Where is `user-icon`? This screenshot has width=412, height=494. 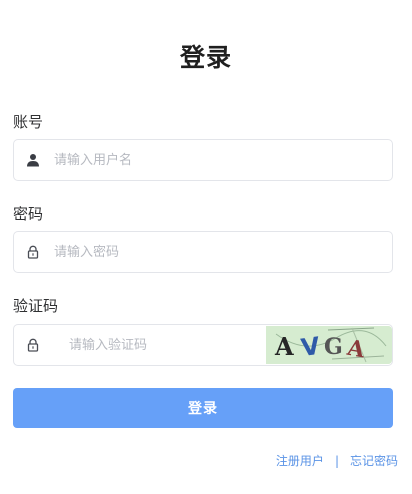
user-icon is located at coordinates (33, 160).